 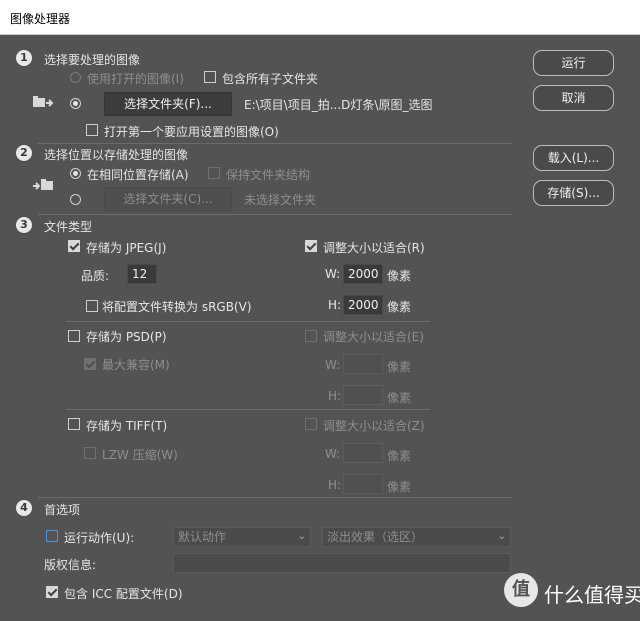 What do you see at coordinates (363, 484) in the screenshot?
I see `tiff-height-input` at bounding box center [363, 484].